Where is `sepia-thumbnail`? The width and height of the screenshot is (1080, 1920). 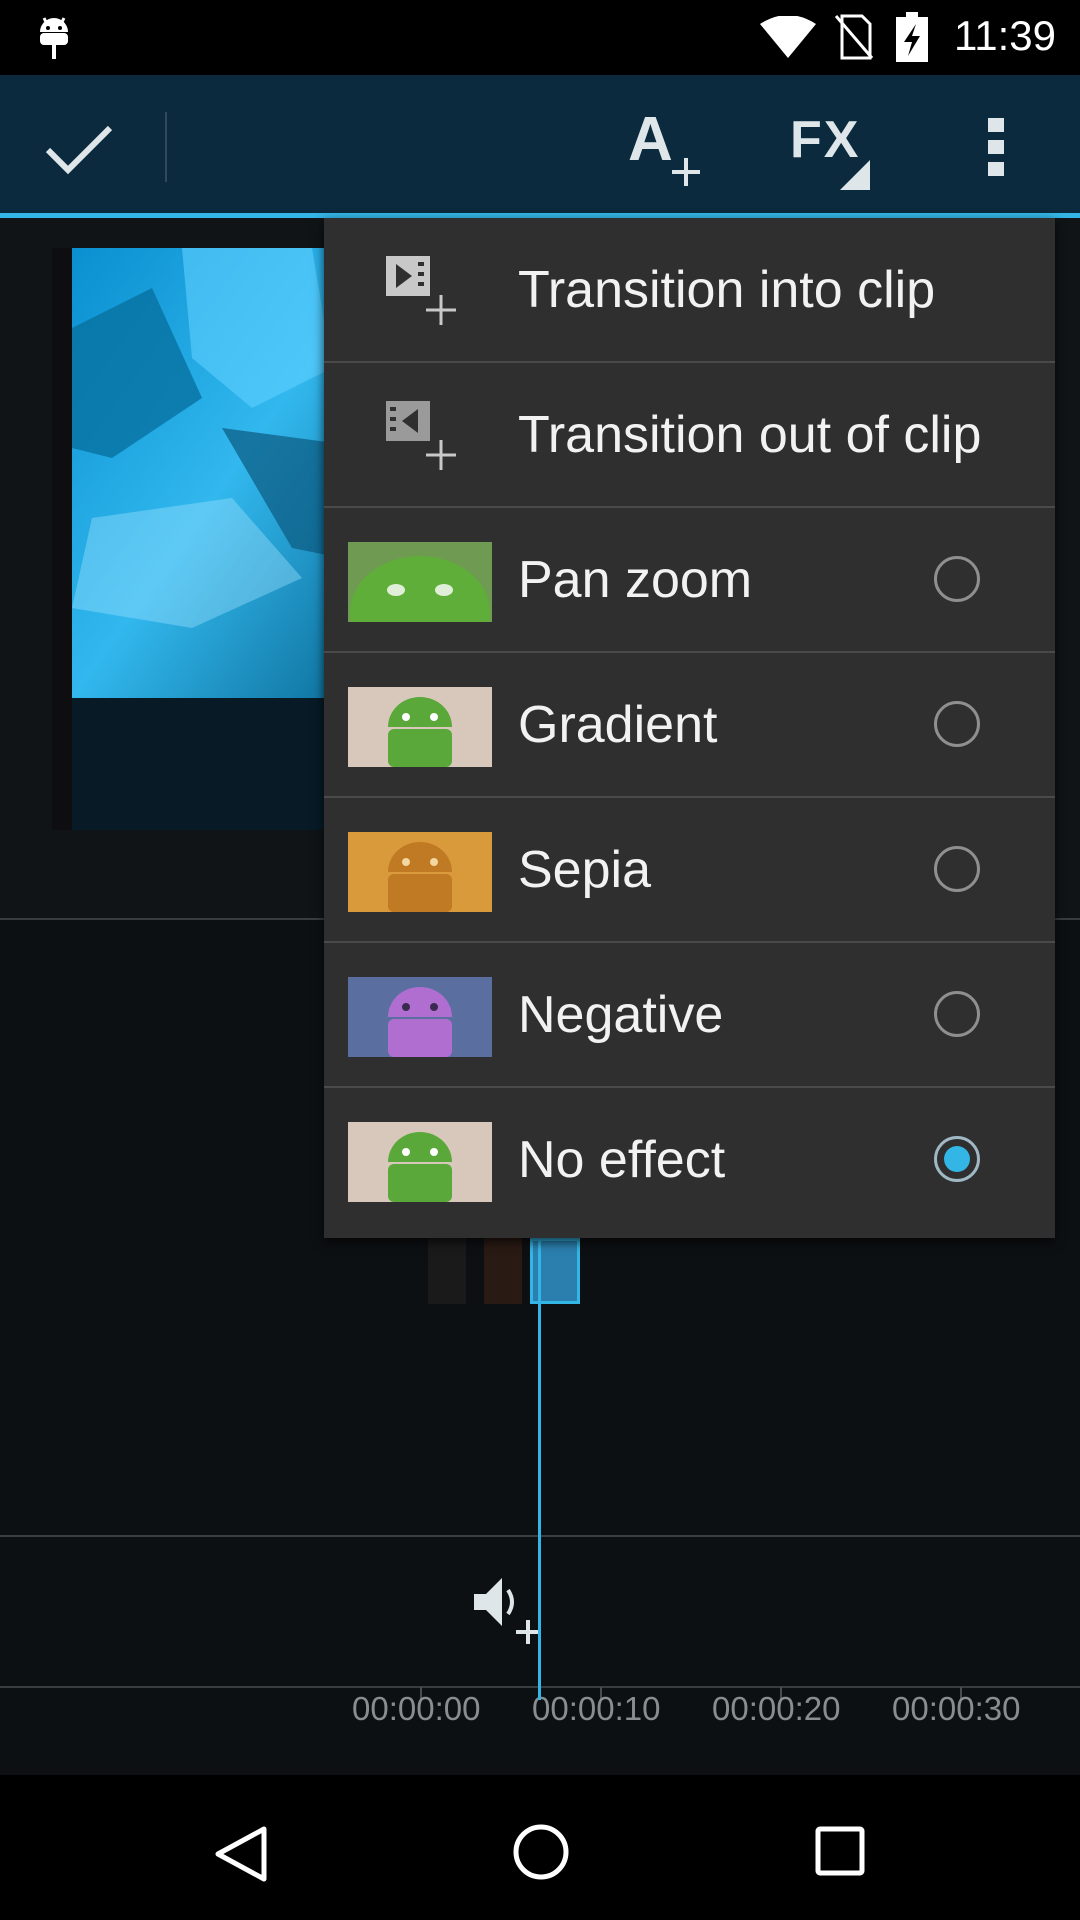 sepia-thumbnail is located at coordinates (420, 872).